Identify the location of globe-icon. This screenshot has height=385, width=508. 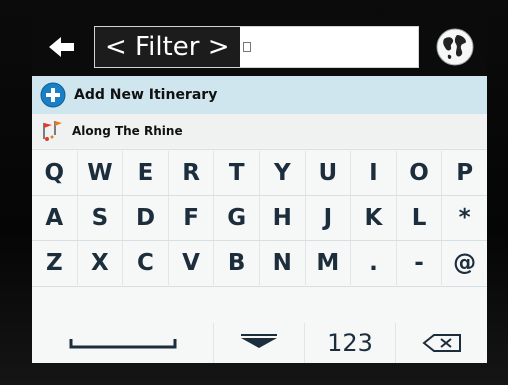
(455, 47).